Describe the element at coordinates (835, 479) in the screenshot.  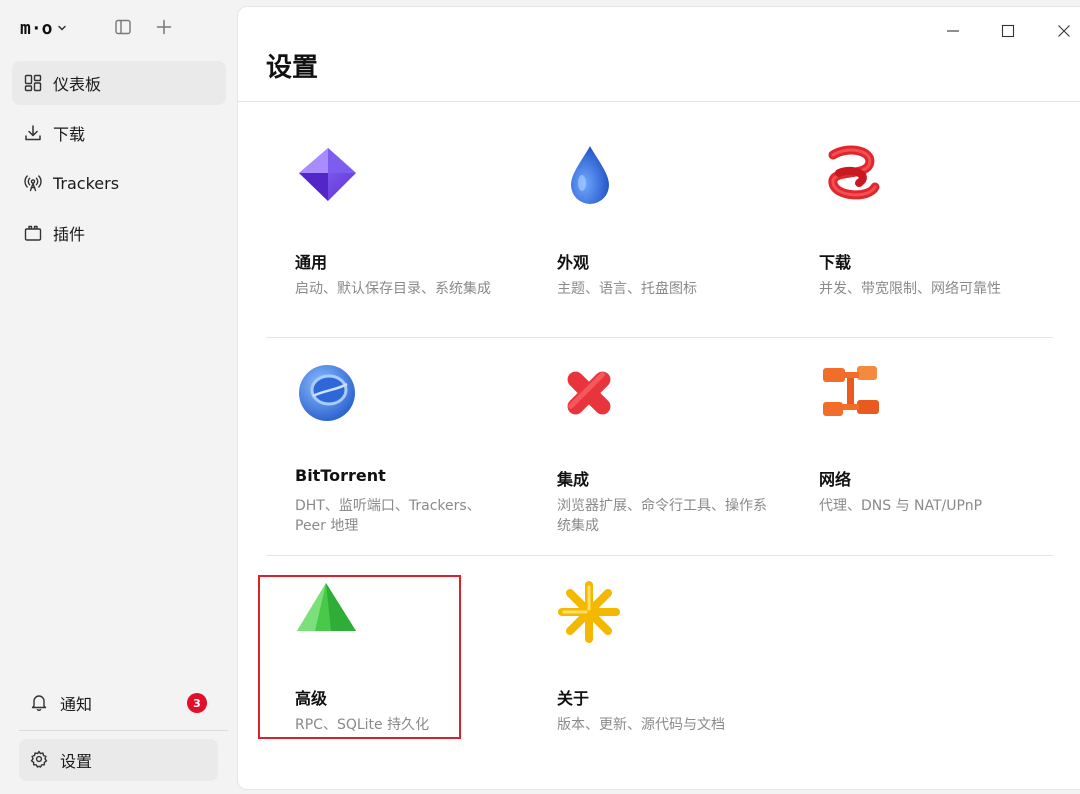
I see `card-title: 网络` at that location.